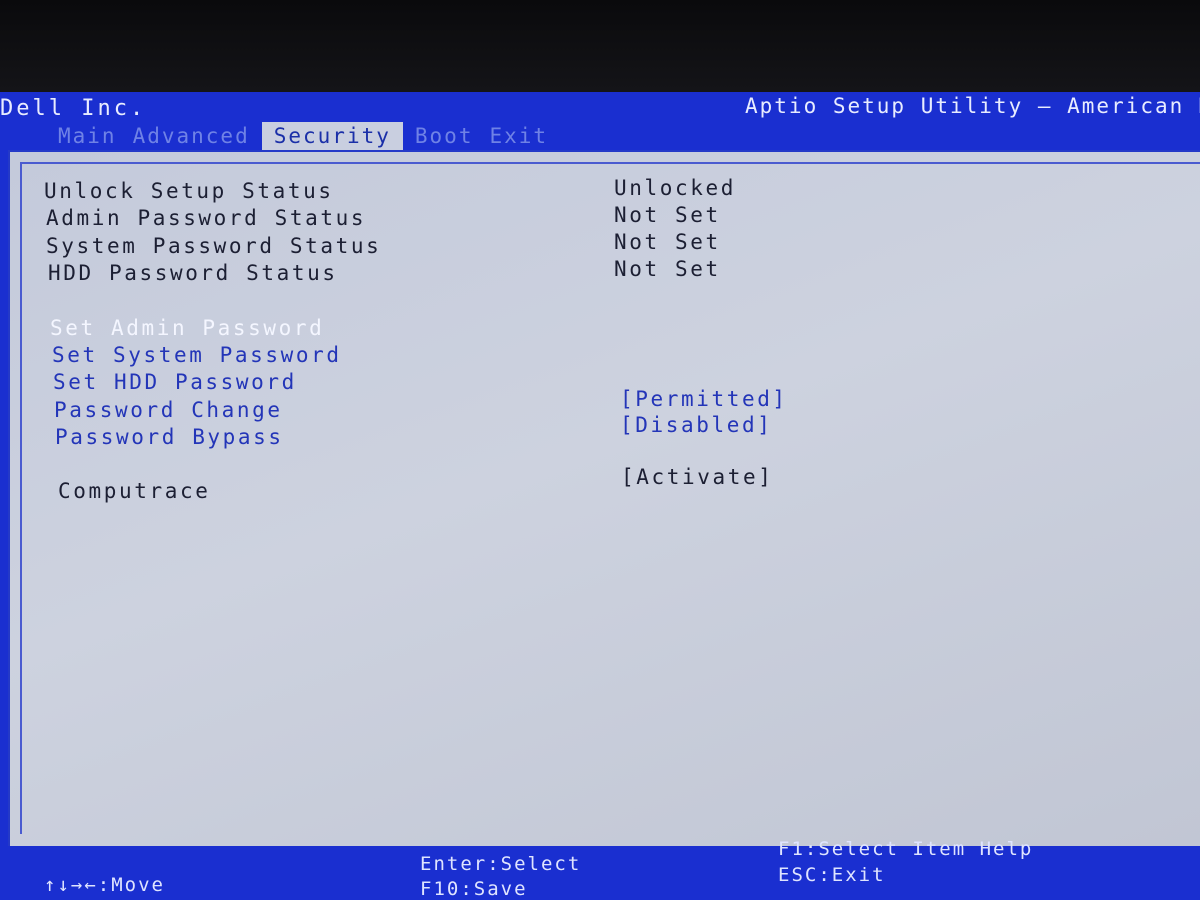 The image size is (1200, 900). Describe the element at coordinates (667, 215) in the screenshot. I see `admin-password-status-value: Not Set` at that location.